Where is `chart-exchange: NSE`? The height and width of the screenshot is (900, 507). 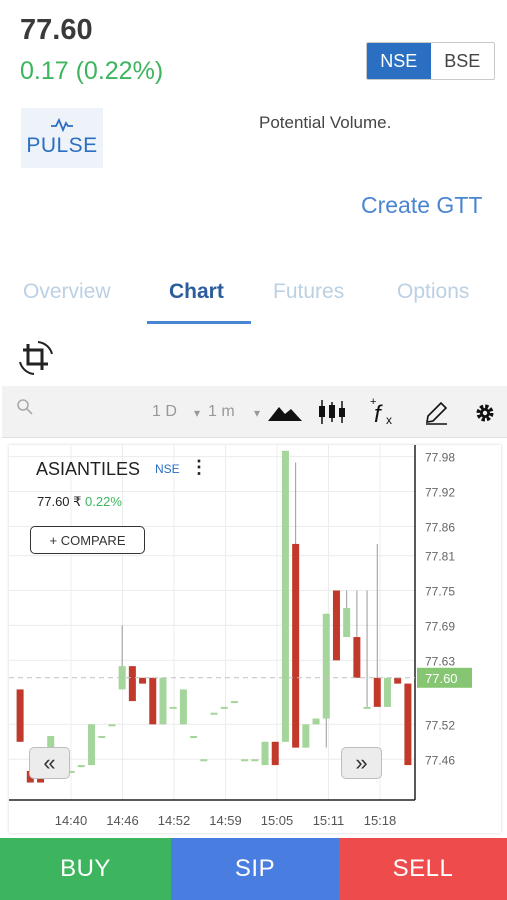
chart-exchange: NSE is located at coordinates (167, 469).